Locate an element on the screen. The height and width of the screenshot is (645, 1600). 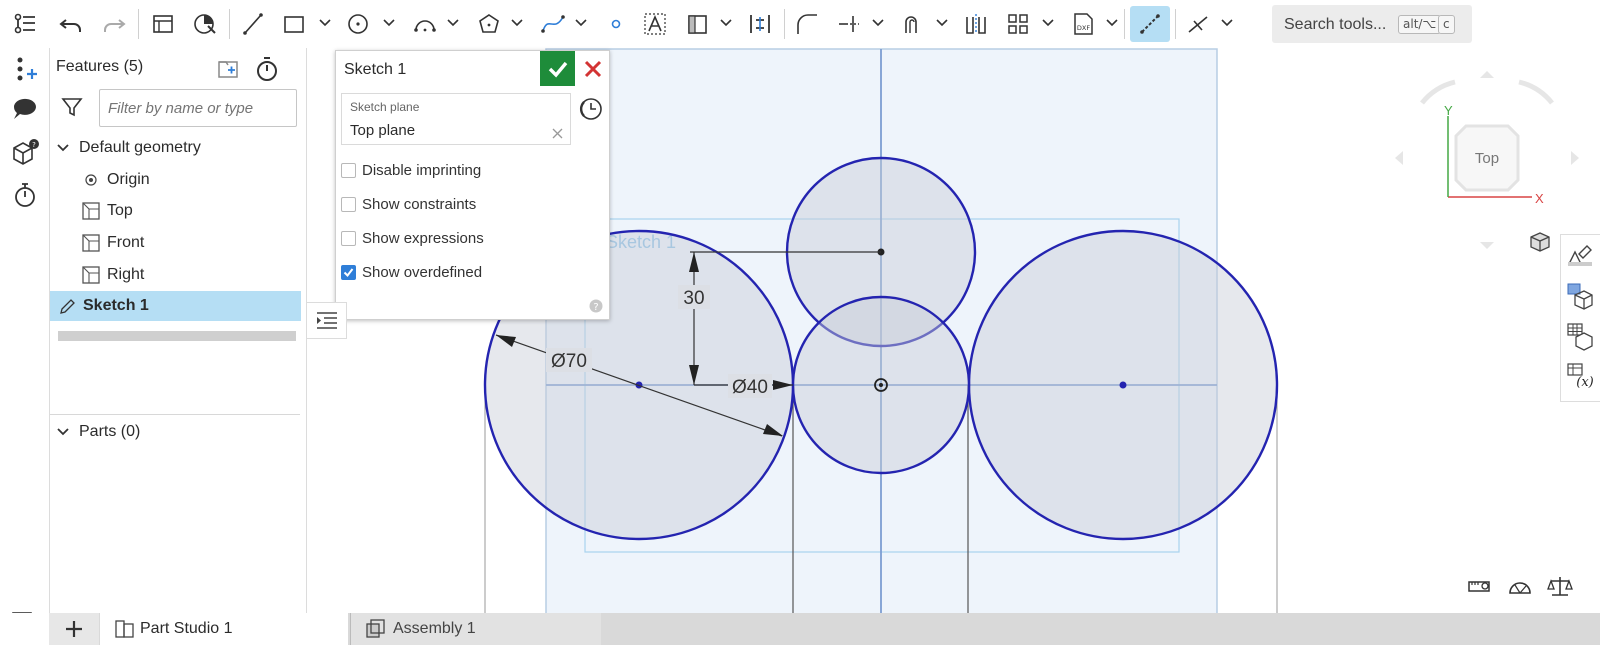
disable-imprinting-option: Disable imprinting is located at coordinates (411, 170).